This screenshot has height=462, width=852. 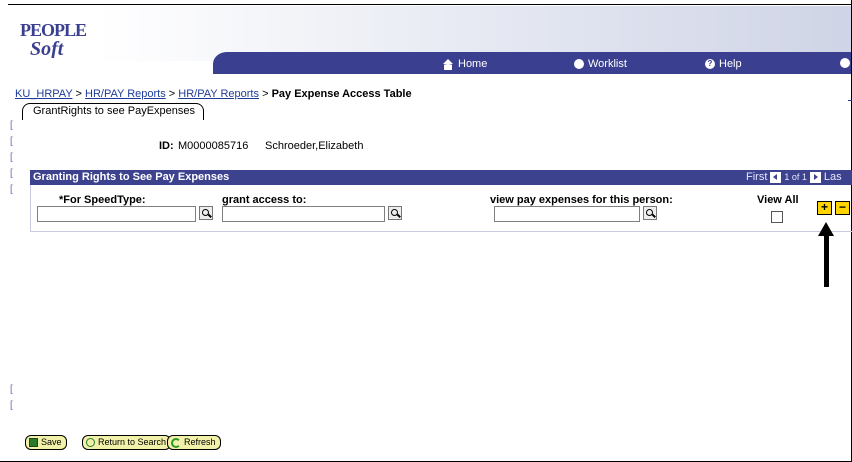 I want to click on person-input, so click(x=567, y=214).